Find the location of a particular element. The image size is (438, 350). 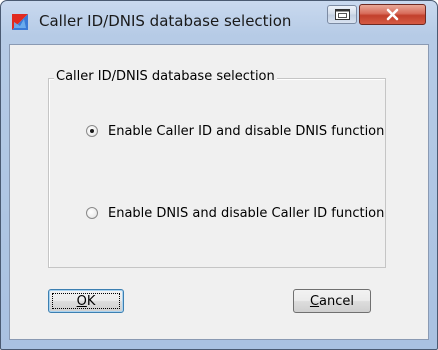

close-x-icon is located at coordinates (392, 14).